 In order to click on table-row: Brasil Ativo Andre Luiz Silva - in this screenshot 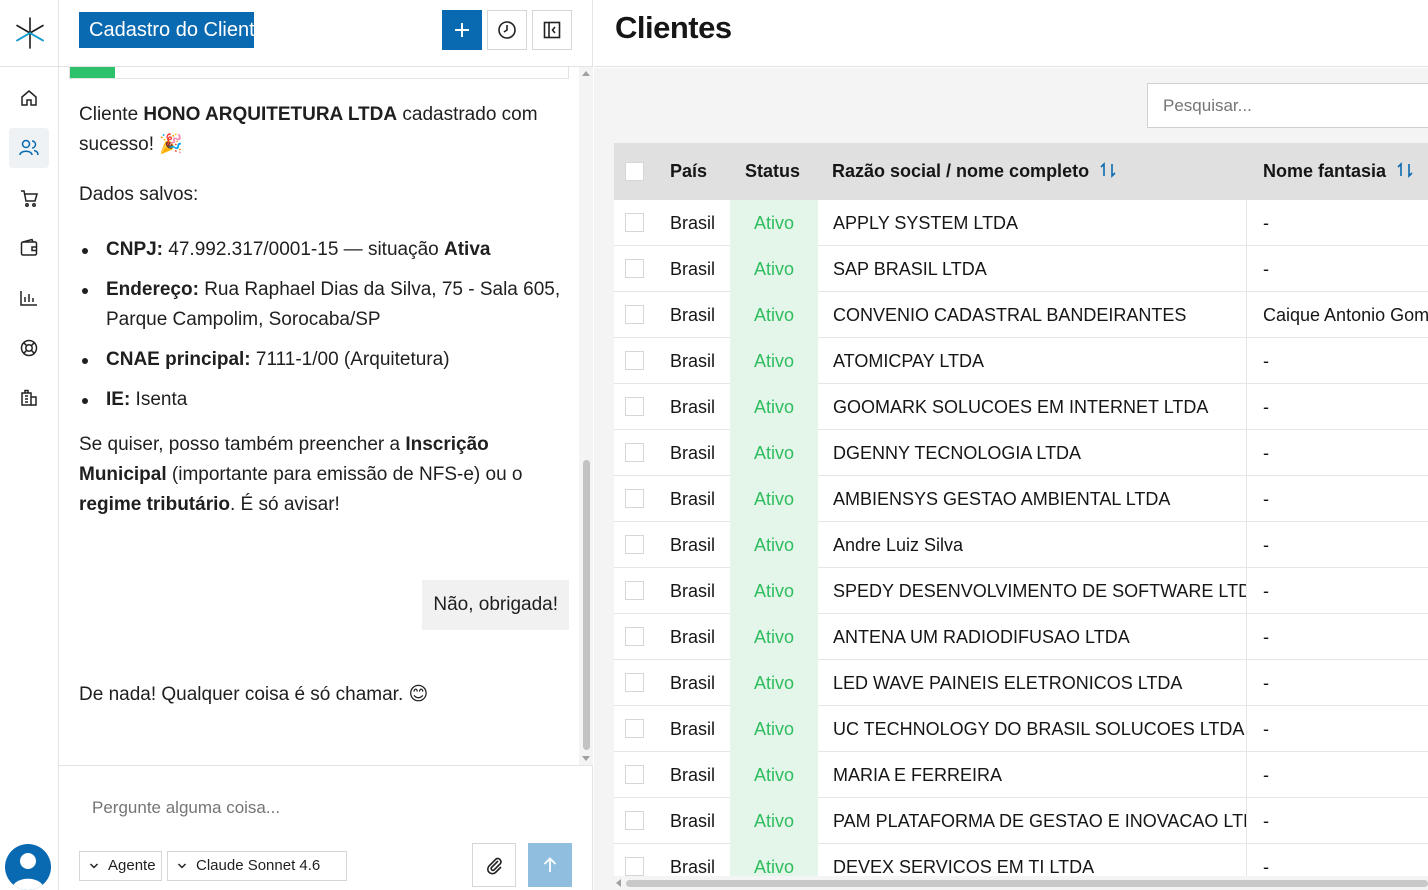, I will do `click(1021, 545)`.